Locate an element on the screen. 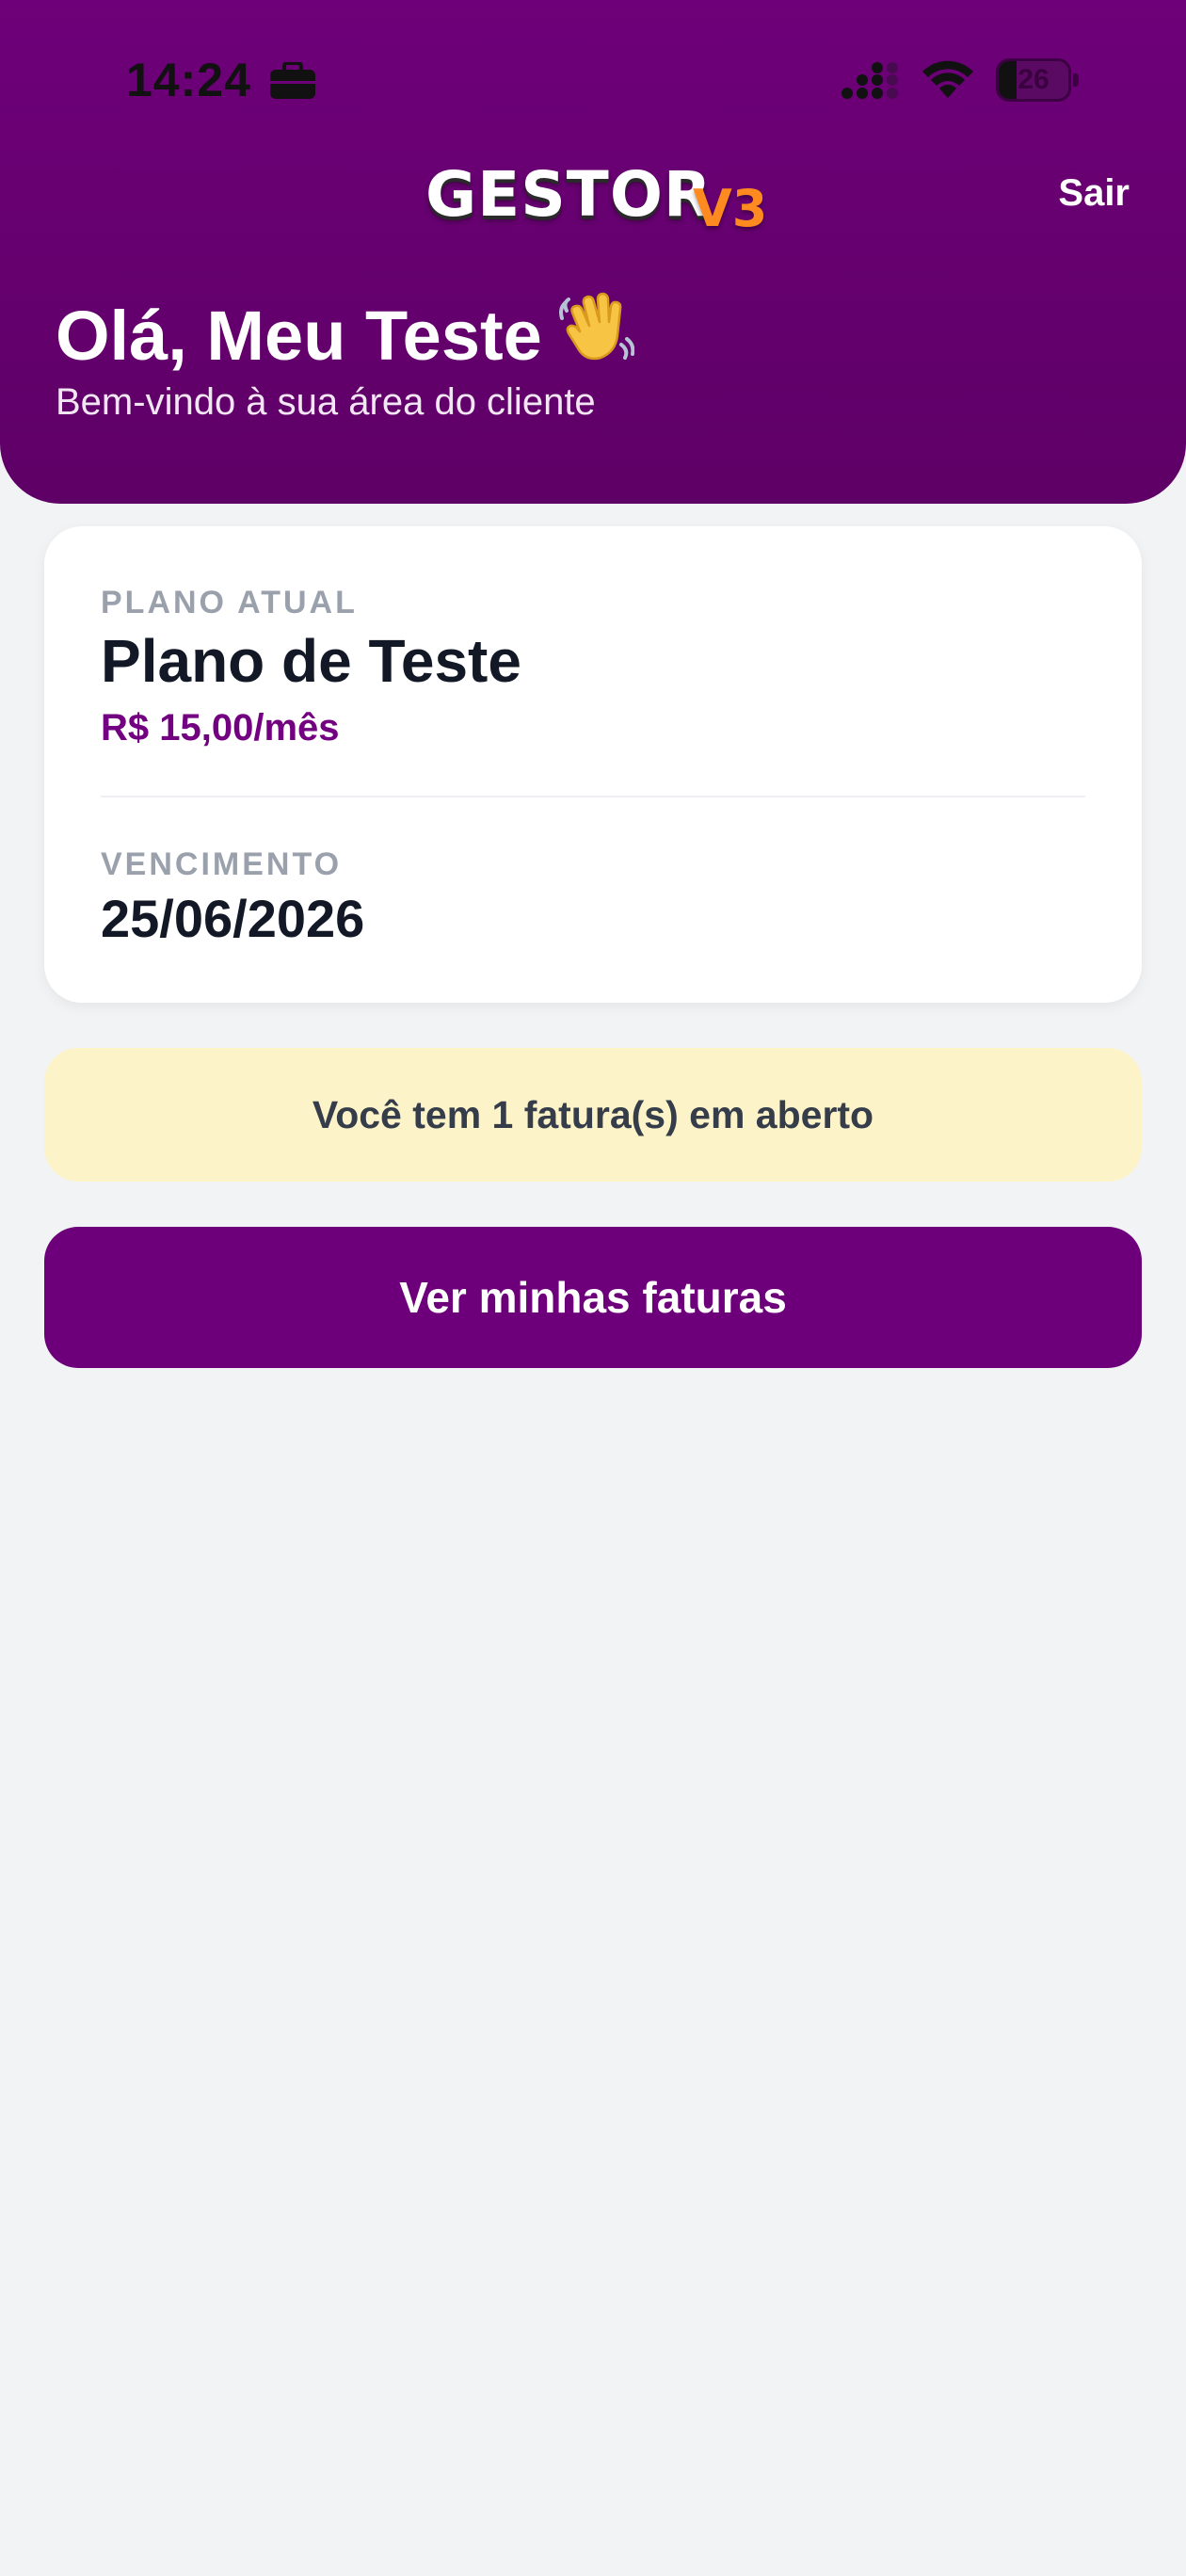 The image size is (1186, 2576). status-time: 14:24 is located at coordinates (188, 80).